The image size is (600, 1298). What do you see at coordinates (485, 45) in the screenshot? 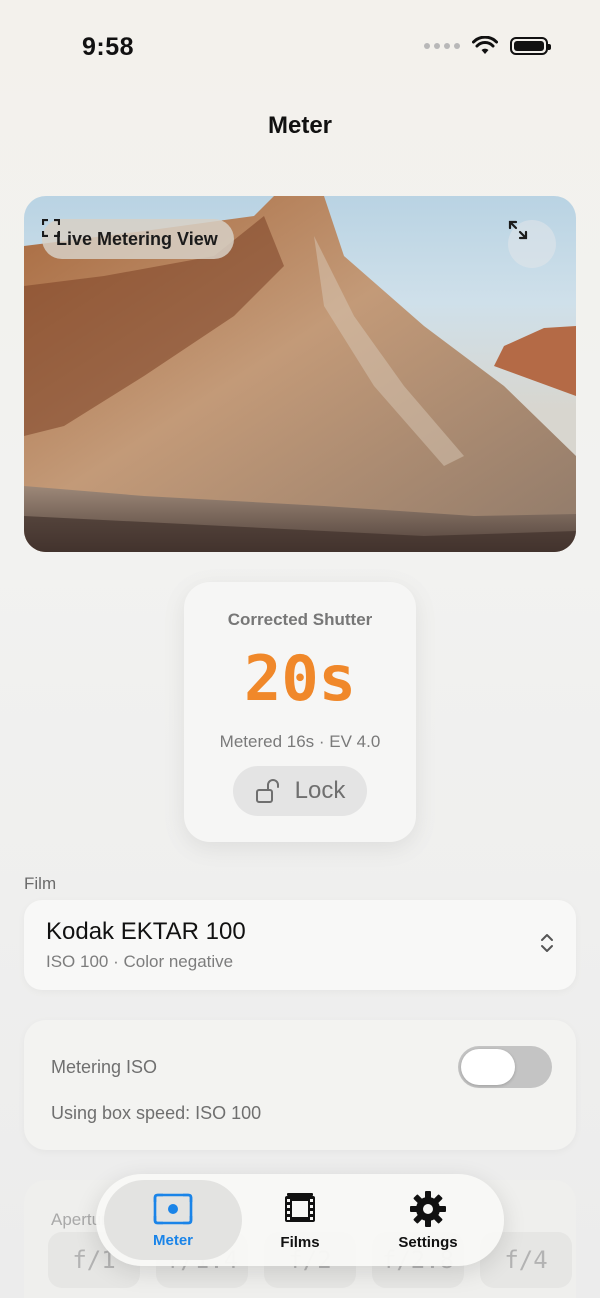
I see `wifi-icon` at bounding box center [485, 45].